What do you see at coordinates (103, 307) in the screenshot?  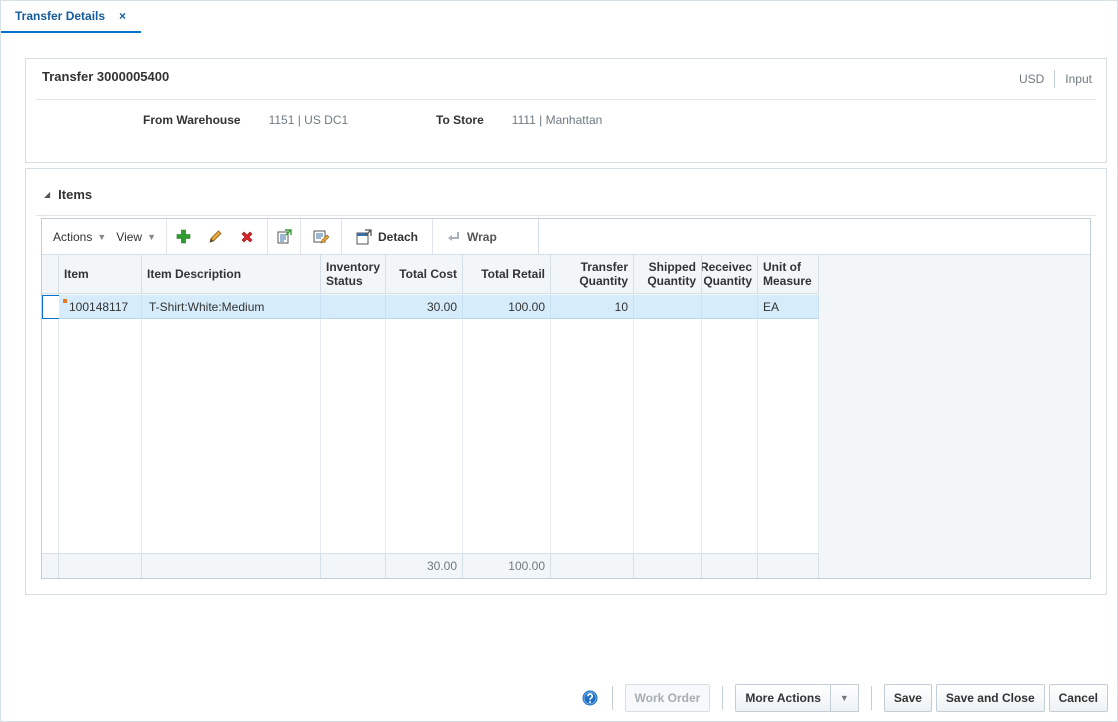 I see `cell-item: 100148117` at bounding box center [103, 307].